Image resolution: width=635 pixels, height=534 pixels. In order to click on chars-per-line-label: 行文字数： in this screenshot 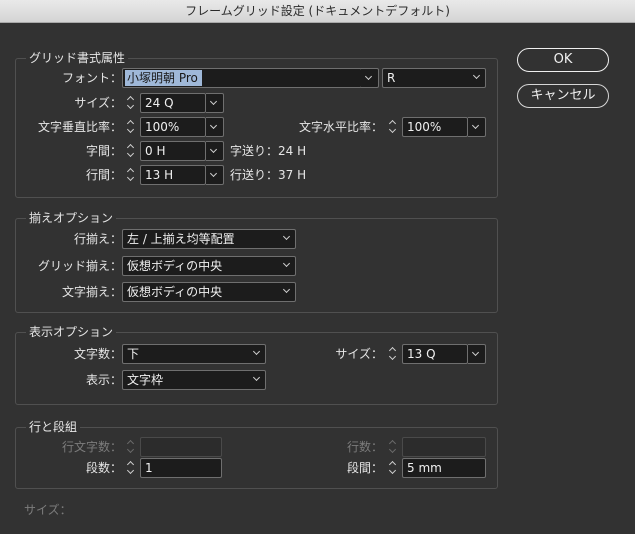, I will do `click(91, 447)`.